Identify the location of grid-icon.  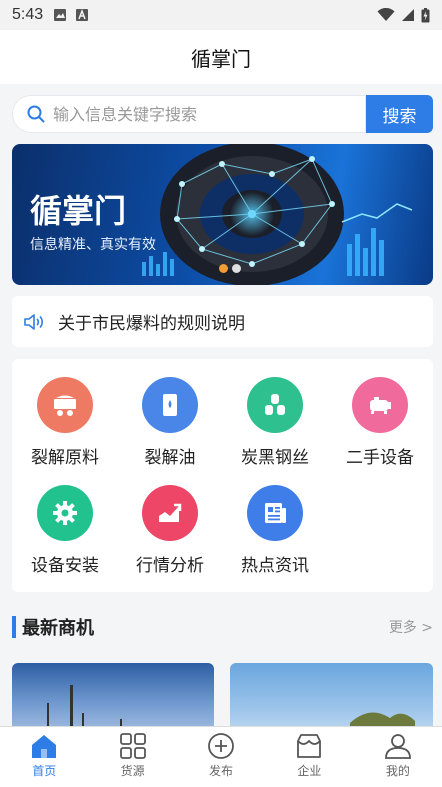
(132, 746).